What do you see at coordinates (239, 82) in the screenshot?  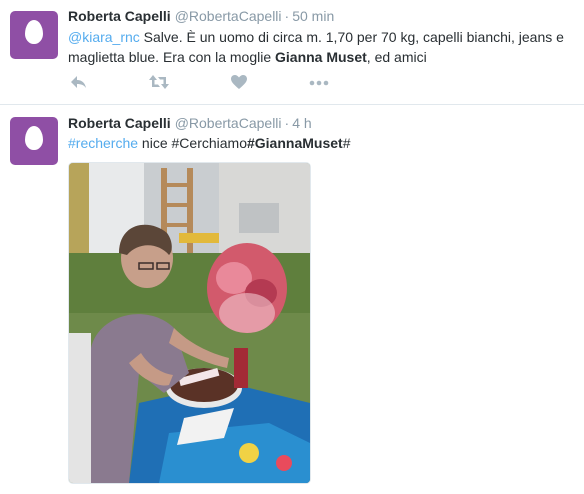 I see `like-icon` at bounding box center [239, 82].